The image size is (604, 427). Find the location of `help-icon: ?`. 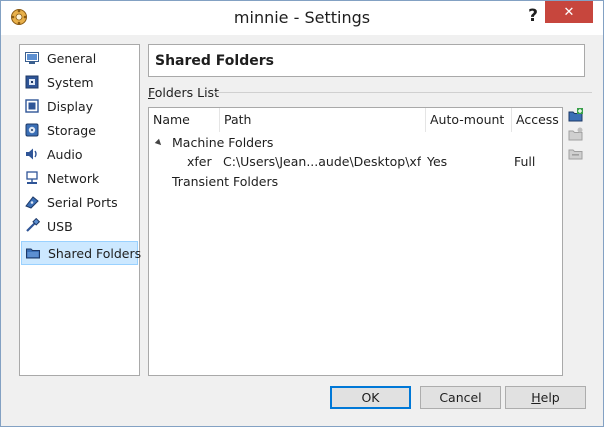

help-icon: ? is located at coordinates (533, 16).